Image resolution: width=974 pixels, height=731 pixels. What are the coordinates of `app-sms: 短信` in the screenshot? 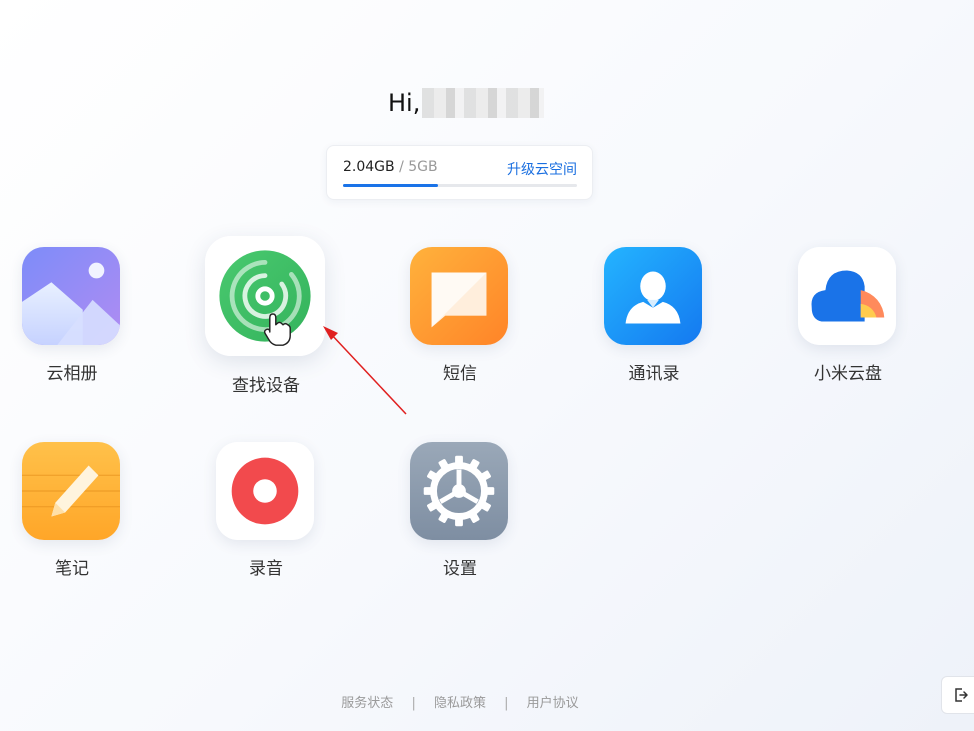 It's located at (460, 317).